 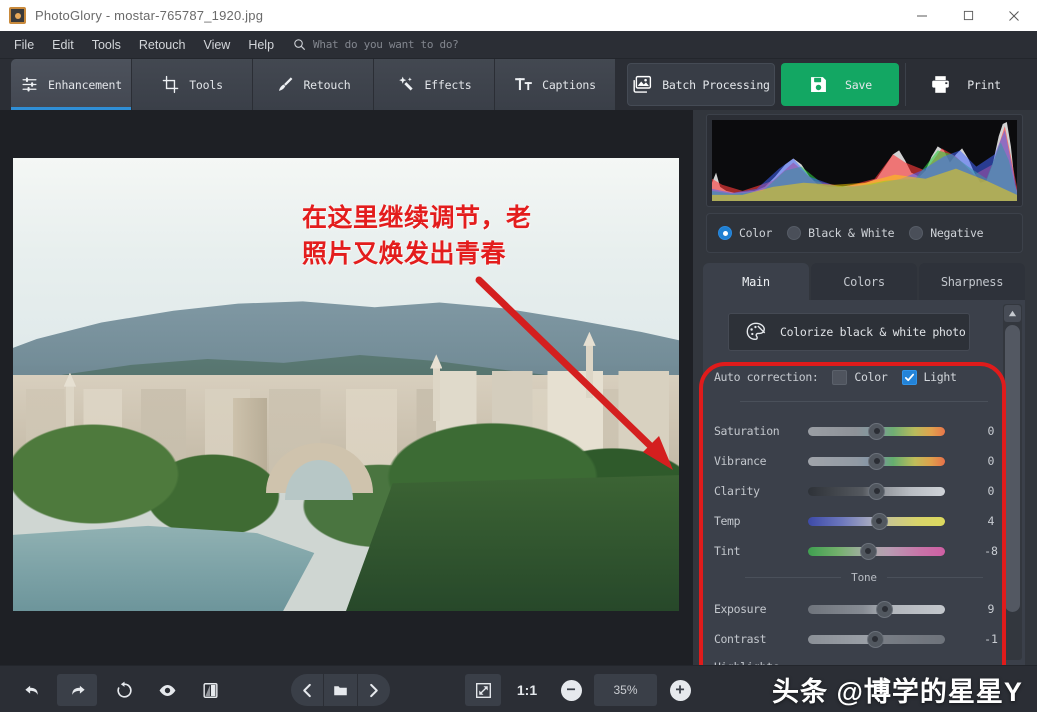 I want to click on window-controls, so click(x=968, y=15).